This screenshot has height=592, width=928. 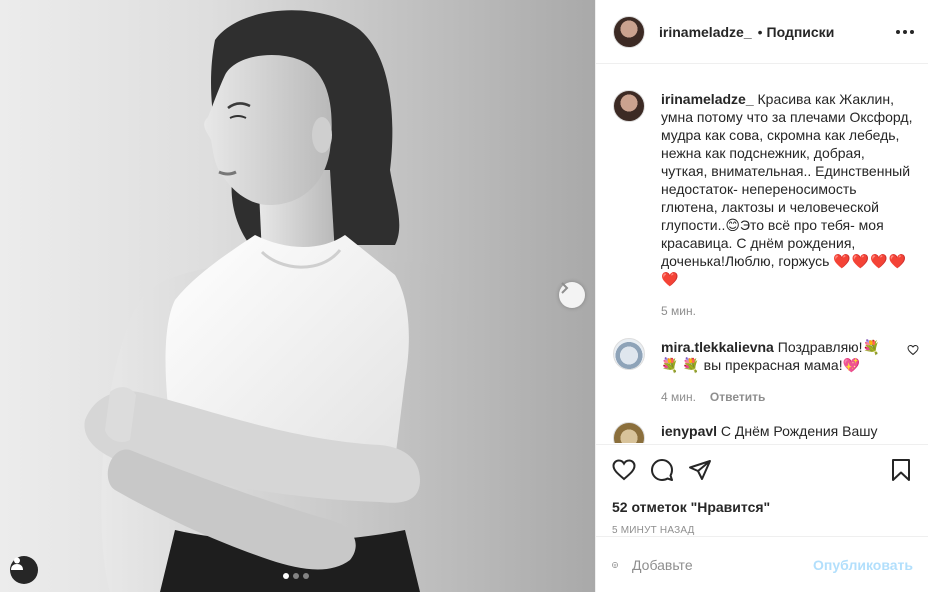 I want to click on chevron-right-icon, so click(x=565, y=288).